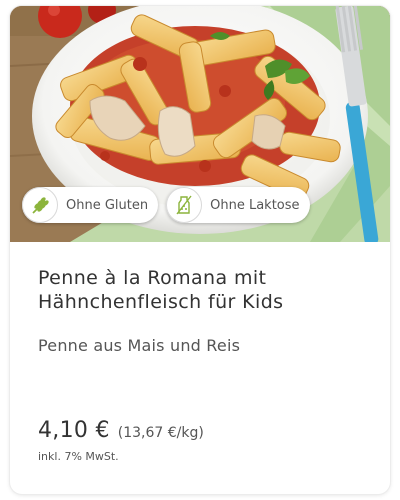 The image size is (400, 500). Describe the element at coordinates (107, 205) in the screenshot. I see `badge-label: Ohne Gluten` at that location.